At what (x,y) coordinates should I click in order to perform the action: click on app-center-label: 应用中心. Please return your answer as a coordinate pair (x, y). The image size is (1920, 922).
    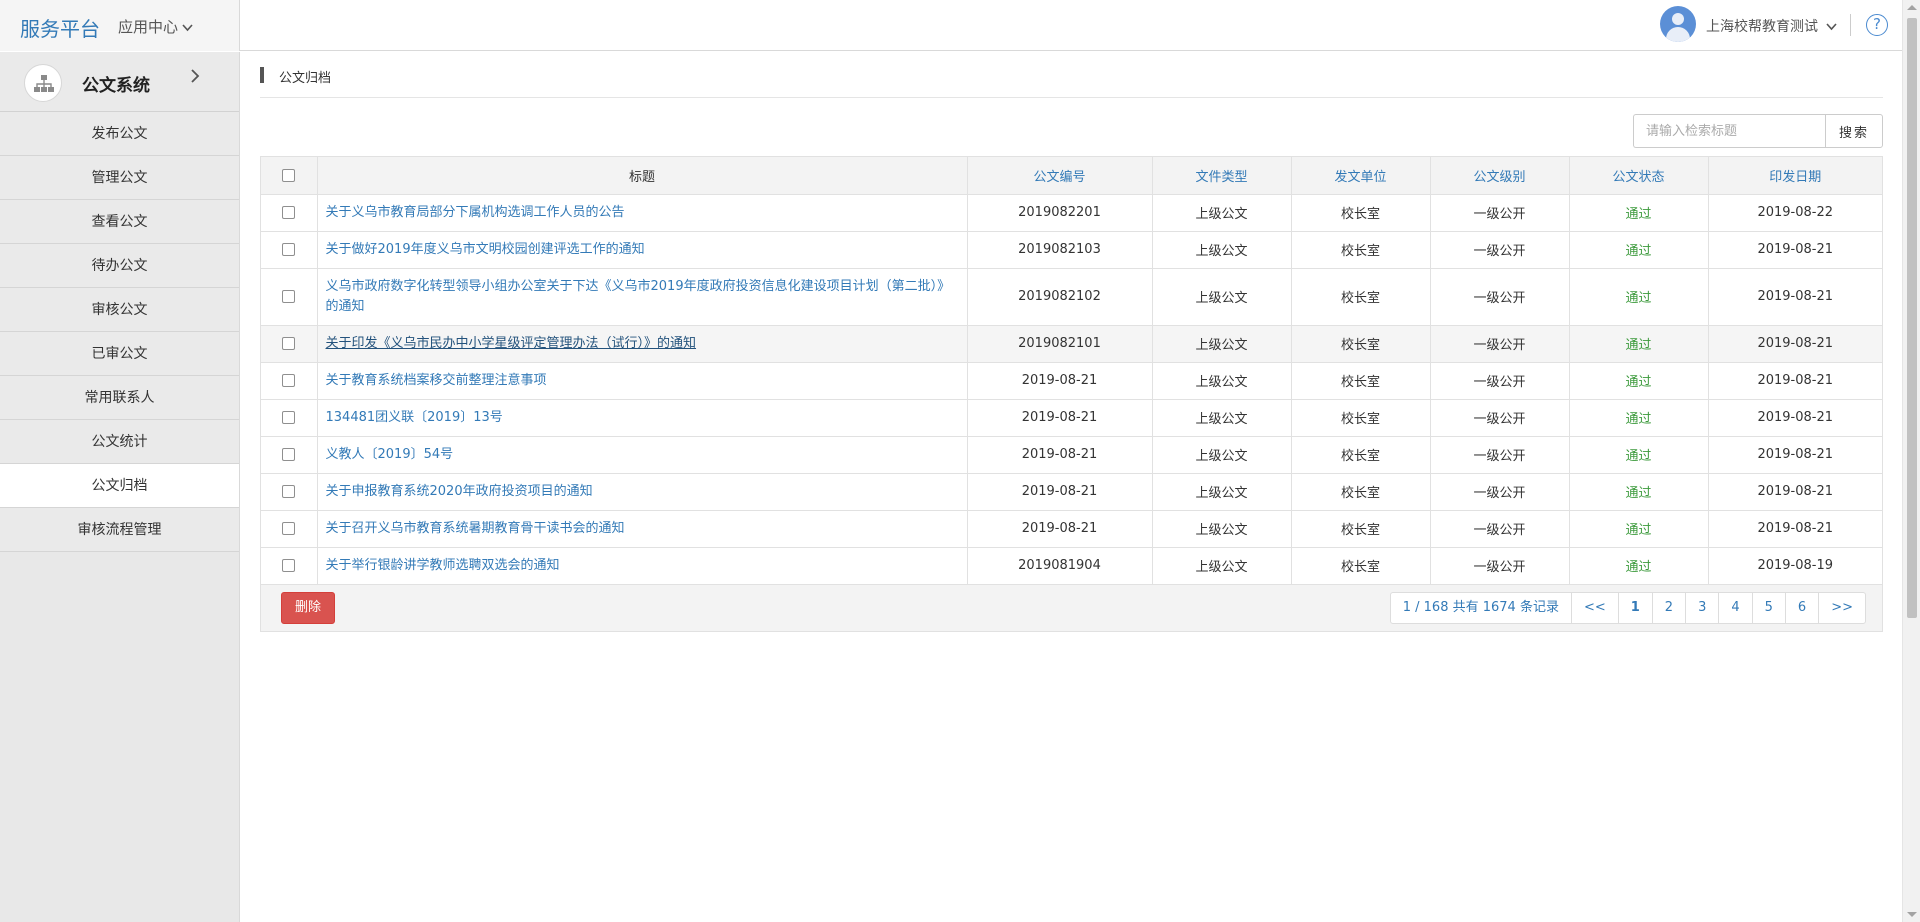
    Looking at the image, I should click on (148, 27).